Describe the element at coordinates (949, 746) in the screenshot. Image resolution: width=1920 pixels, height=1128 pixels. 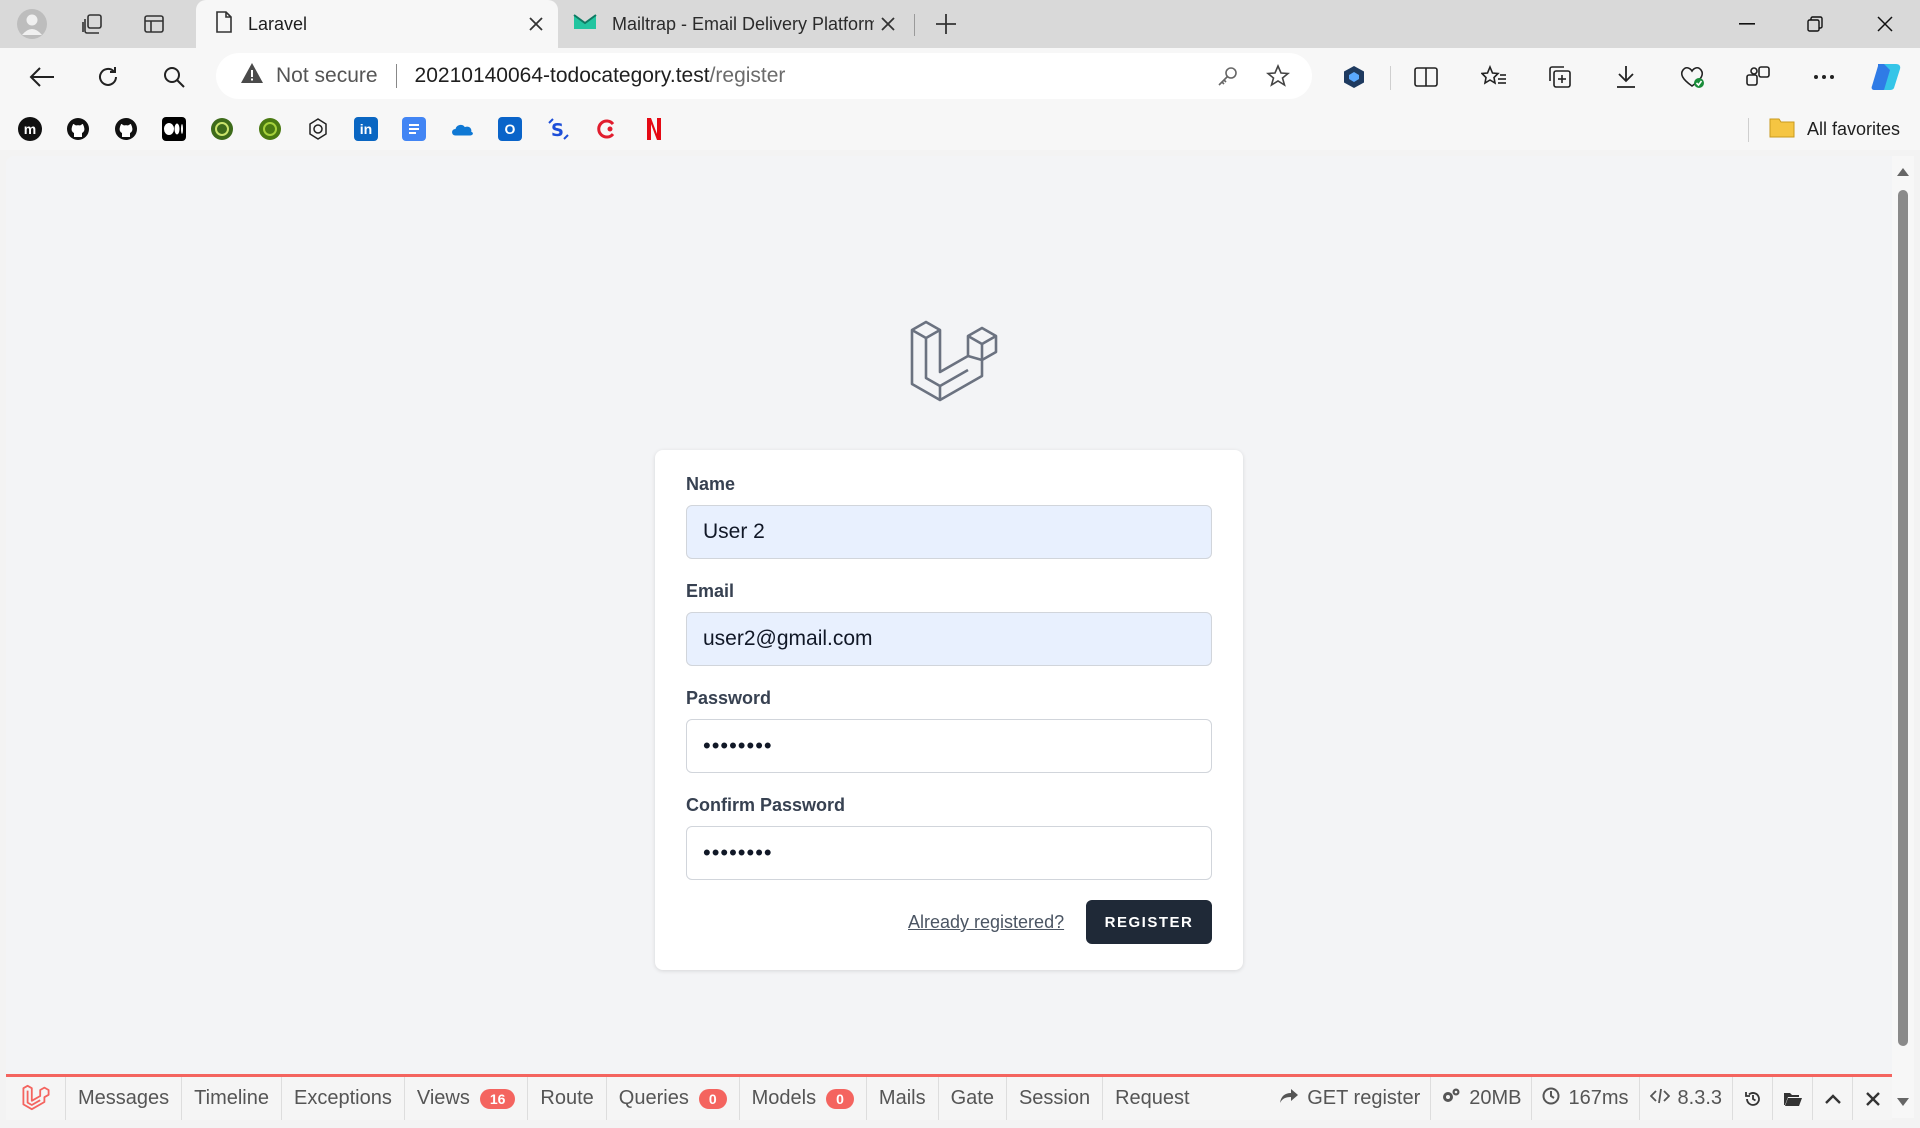
I see `password-field` at that location.